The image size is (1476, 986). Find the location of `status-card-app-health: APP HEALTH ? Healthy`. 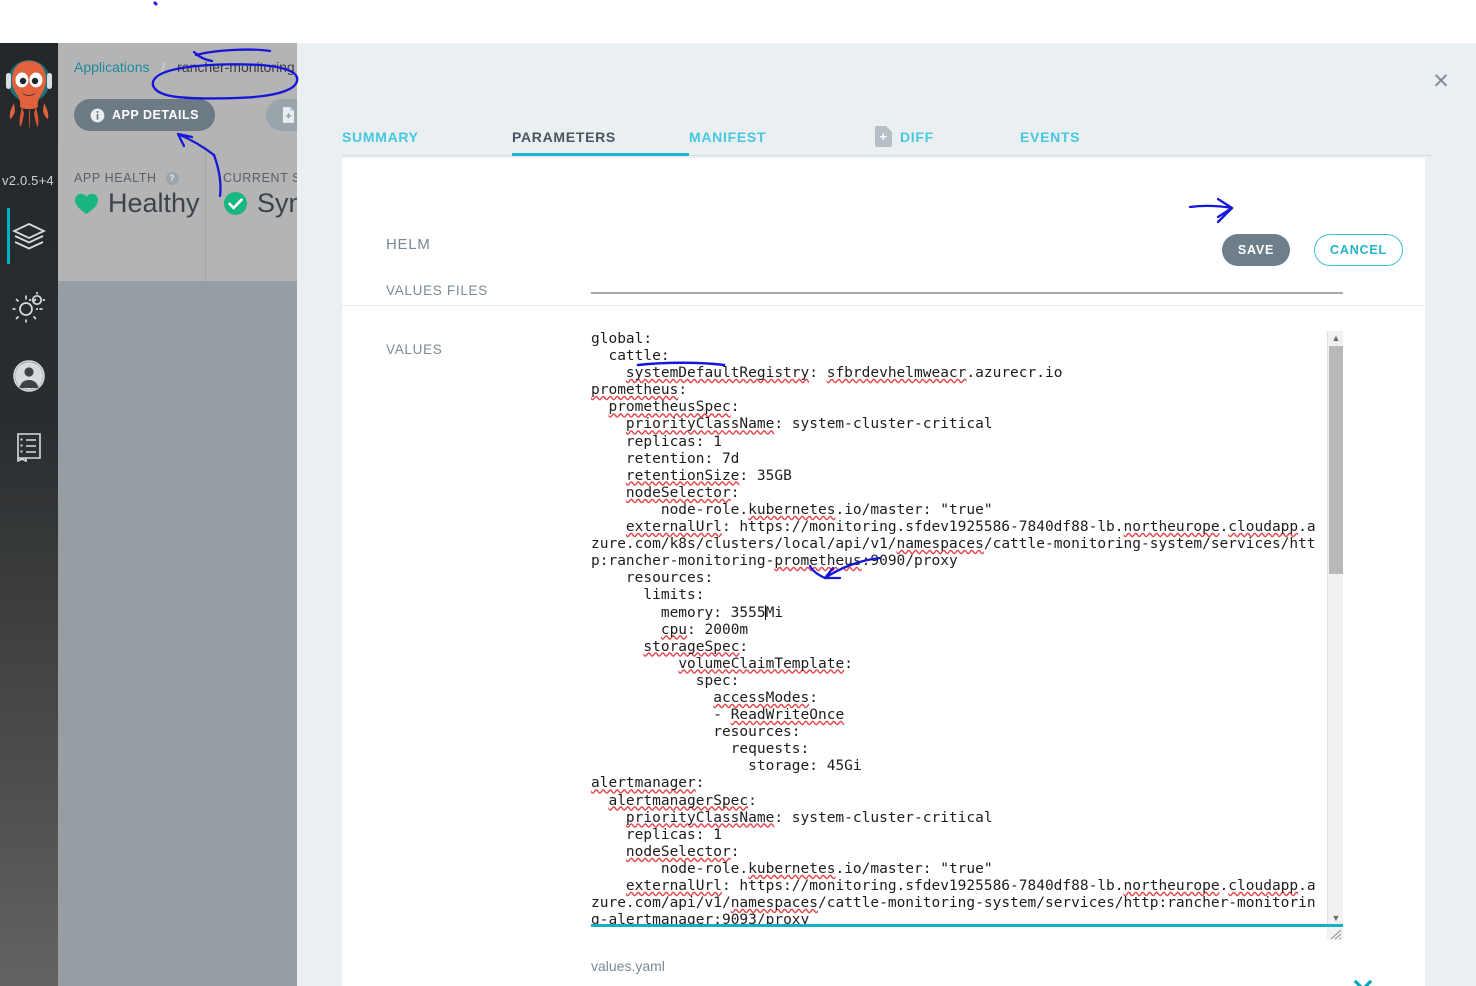

status-card-app-health: APP HEALTH ? Healthy is located at coordinates (132, 213).